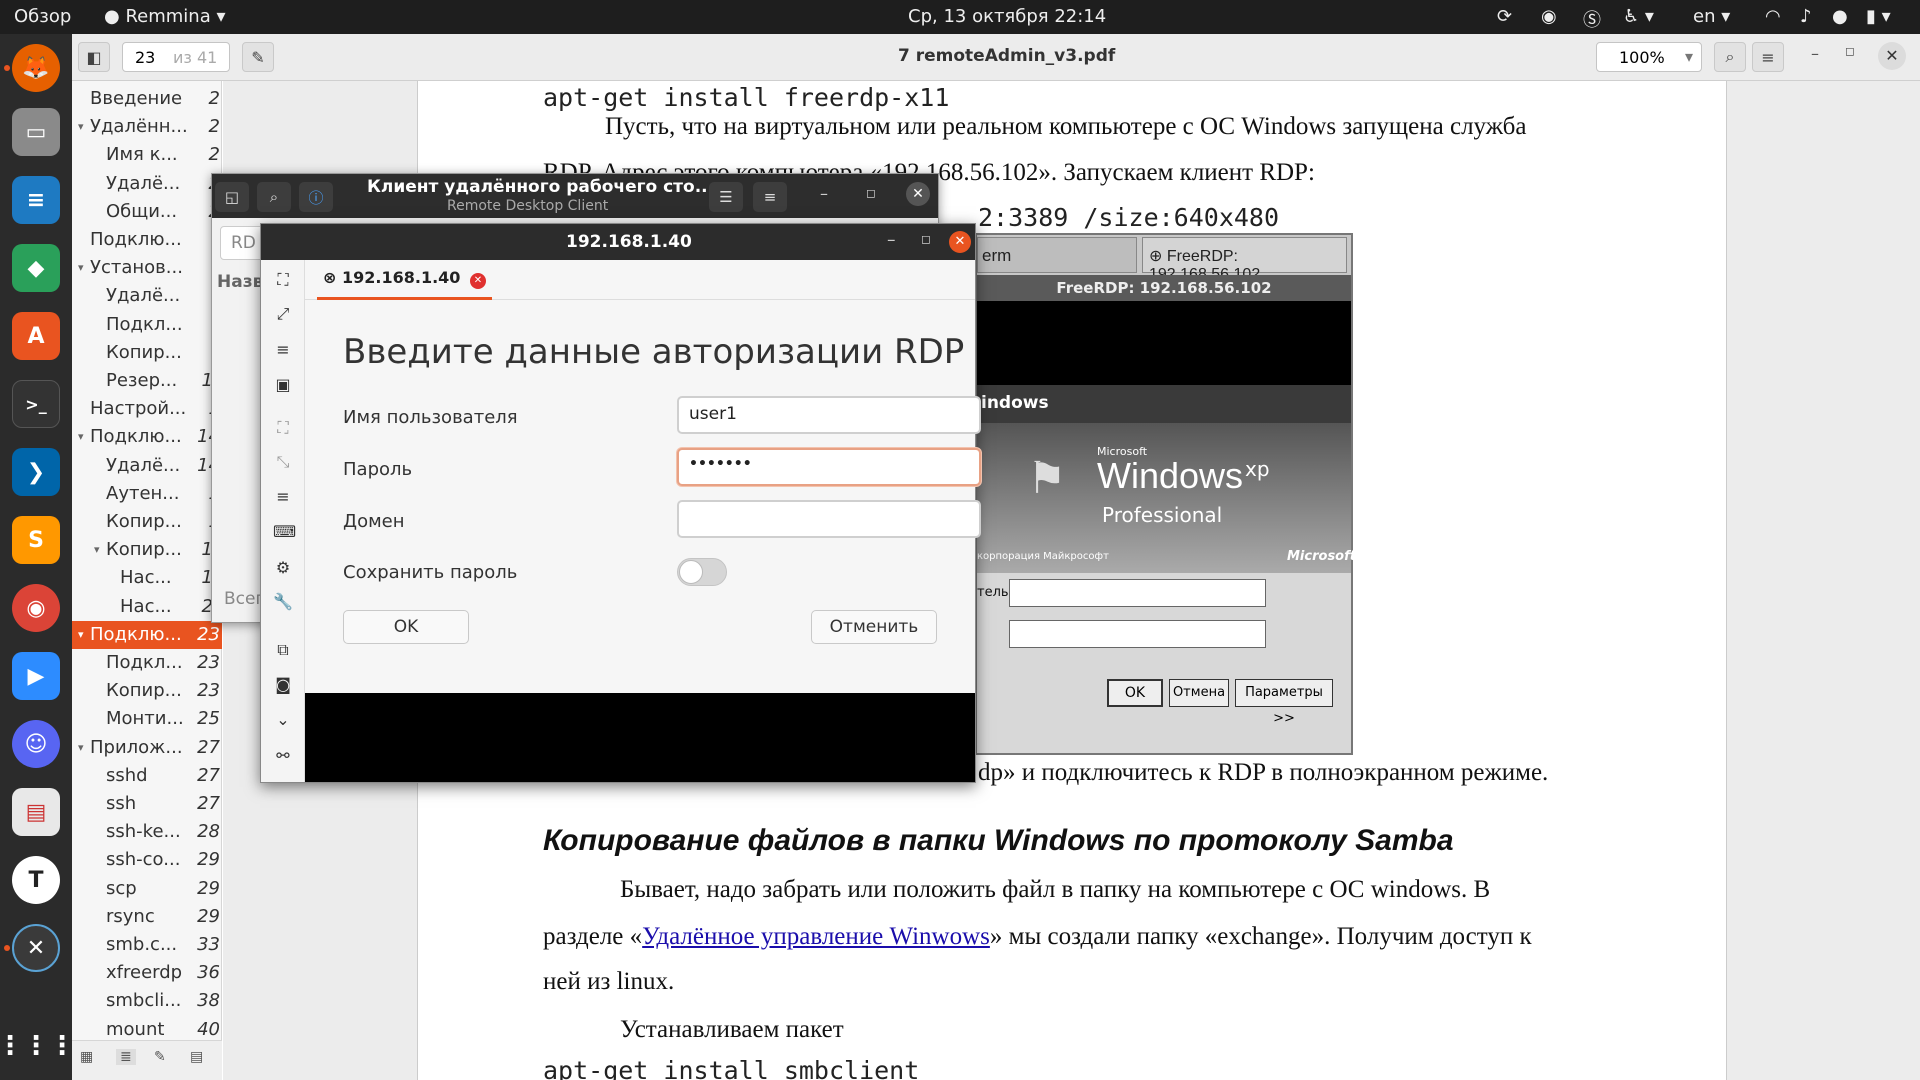 The height and width of the screenshot is (1080, 1920). What do you see at coordinates (147, 860) in the screenshot?
I see `toc-item: ssh-co... 29` at bounding box center [147, 860].